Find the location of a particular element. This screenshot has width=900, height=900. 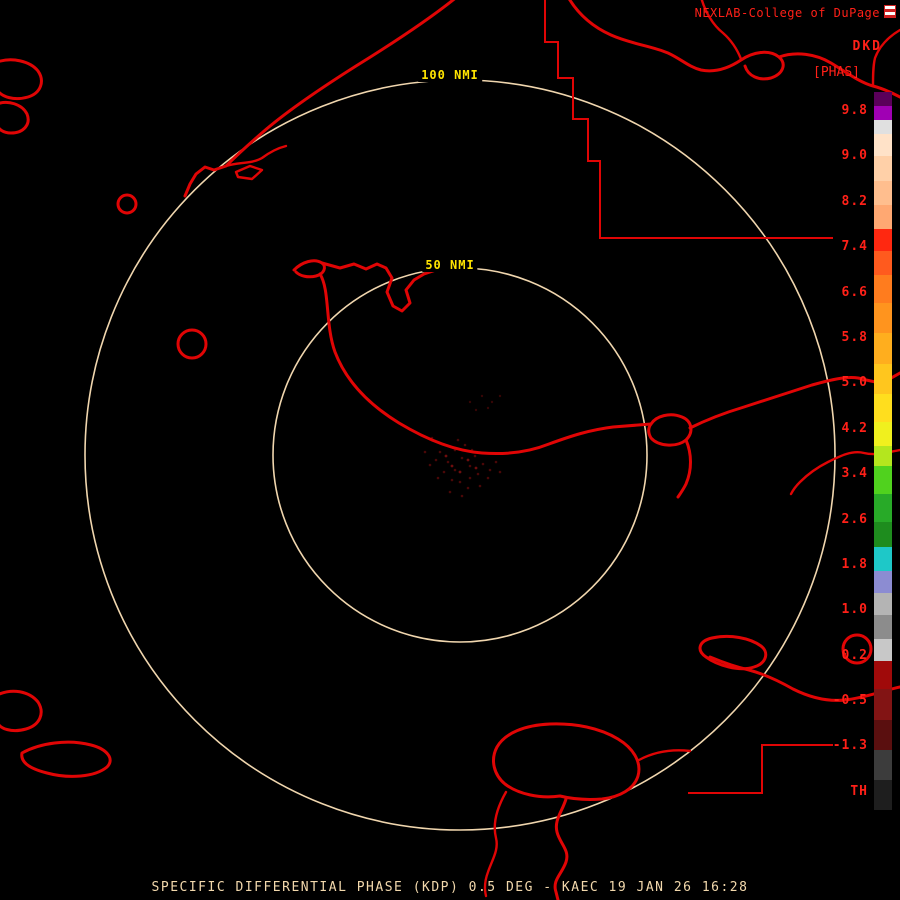

brand-text: NEXLAB-College of DuPage is located at coordinates (787, 13).